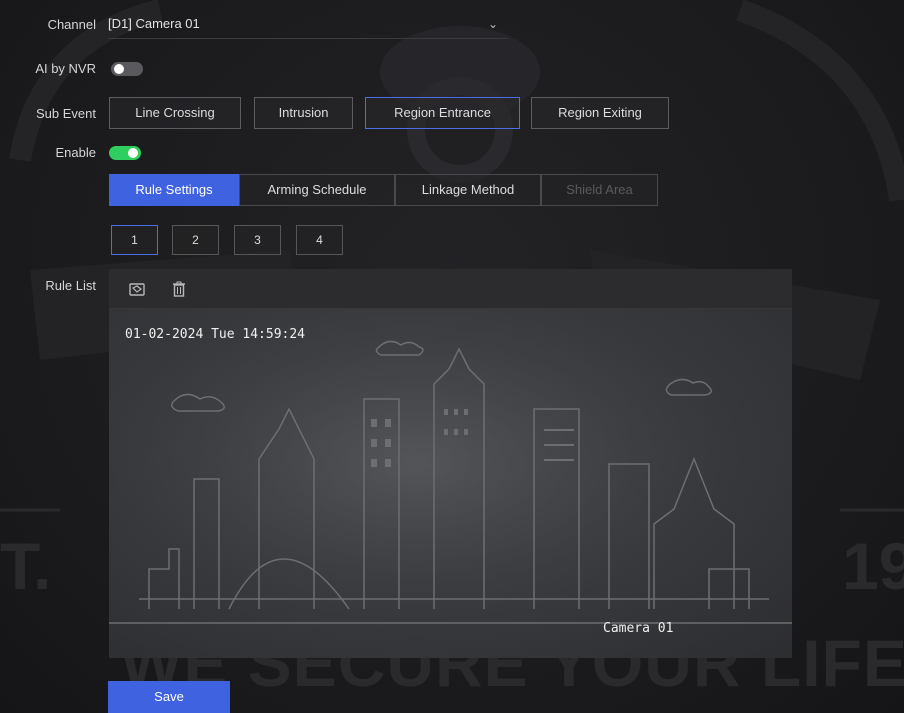  I want to click on rule-number-1: 1, so click(134, 240).